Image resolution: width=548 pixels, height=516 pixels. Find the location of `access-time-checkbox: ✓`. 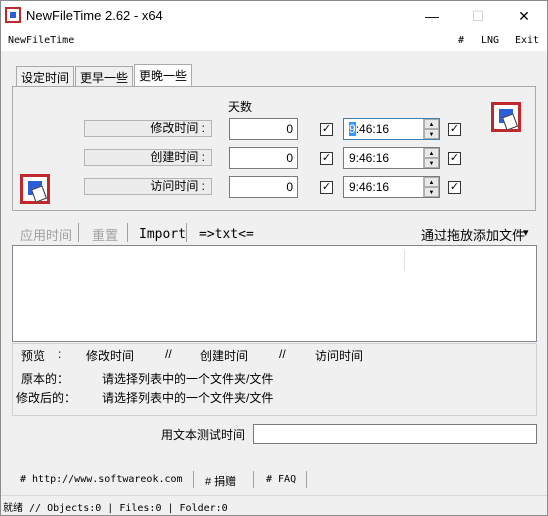

access-time-checkbox: ✓ is located at coordinates (454, 187).